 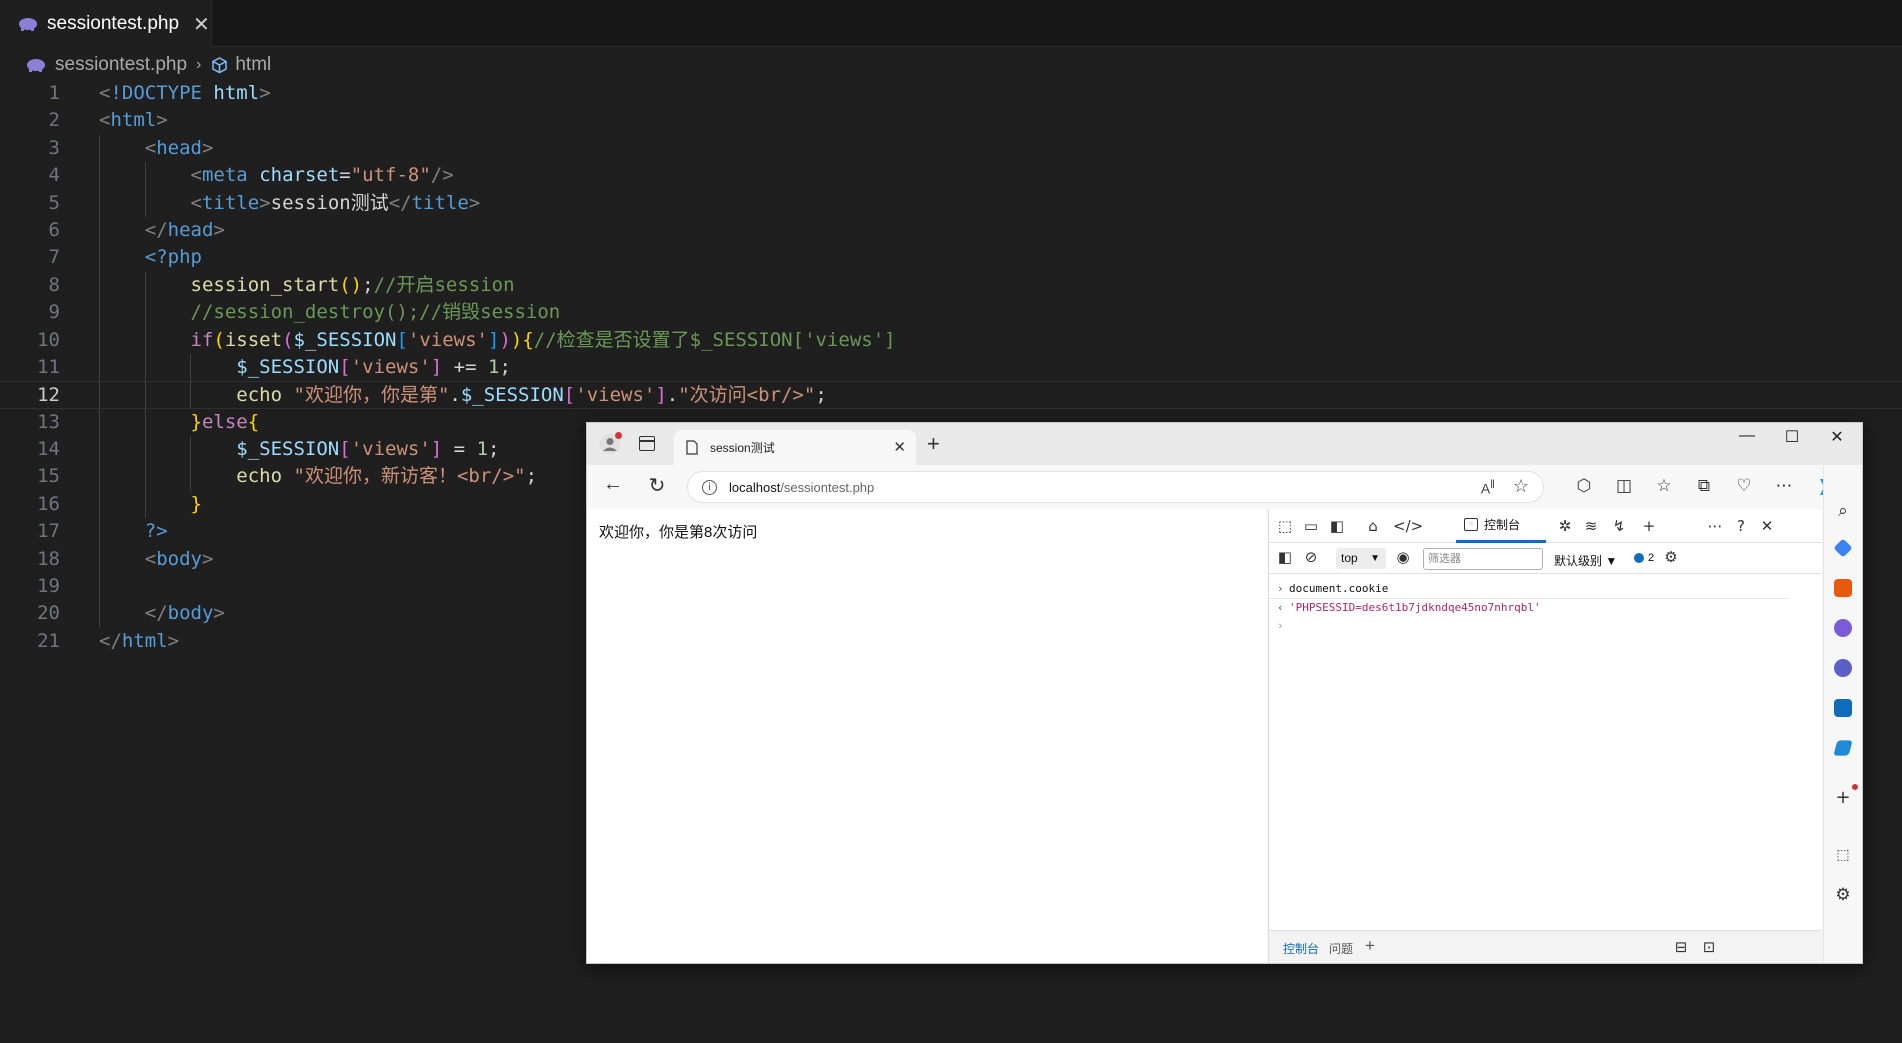 I want to click on extensions-icon: ⬡, so click(x=1584, y=486).